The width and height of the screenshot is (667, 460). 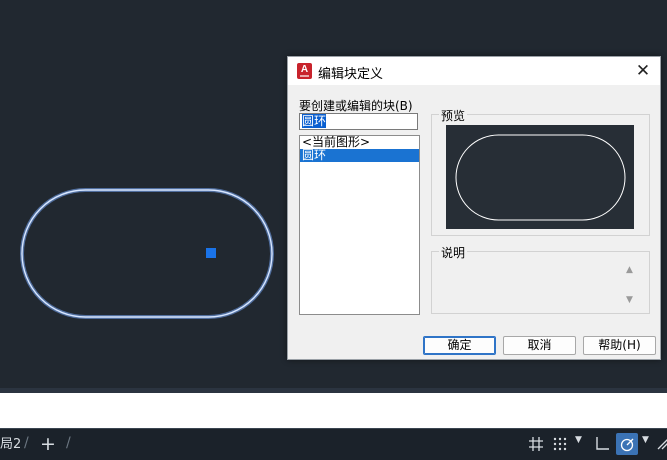 I want to click on polar-tracking-icon, so click(x=627, y=444).